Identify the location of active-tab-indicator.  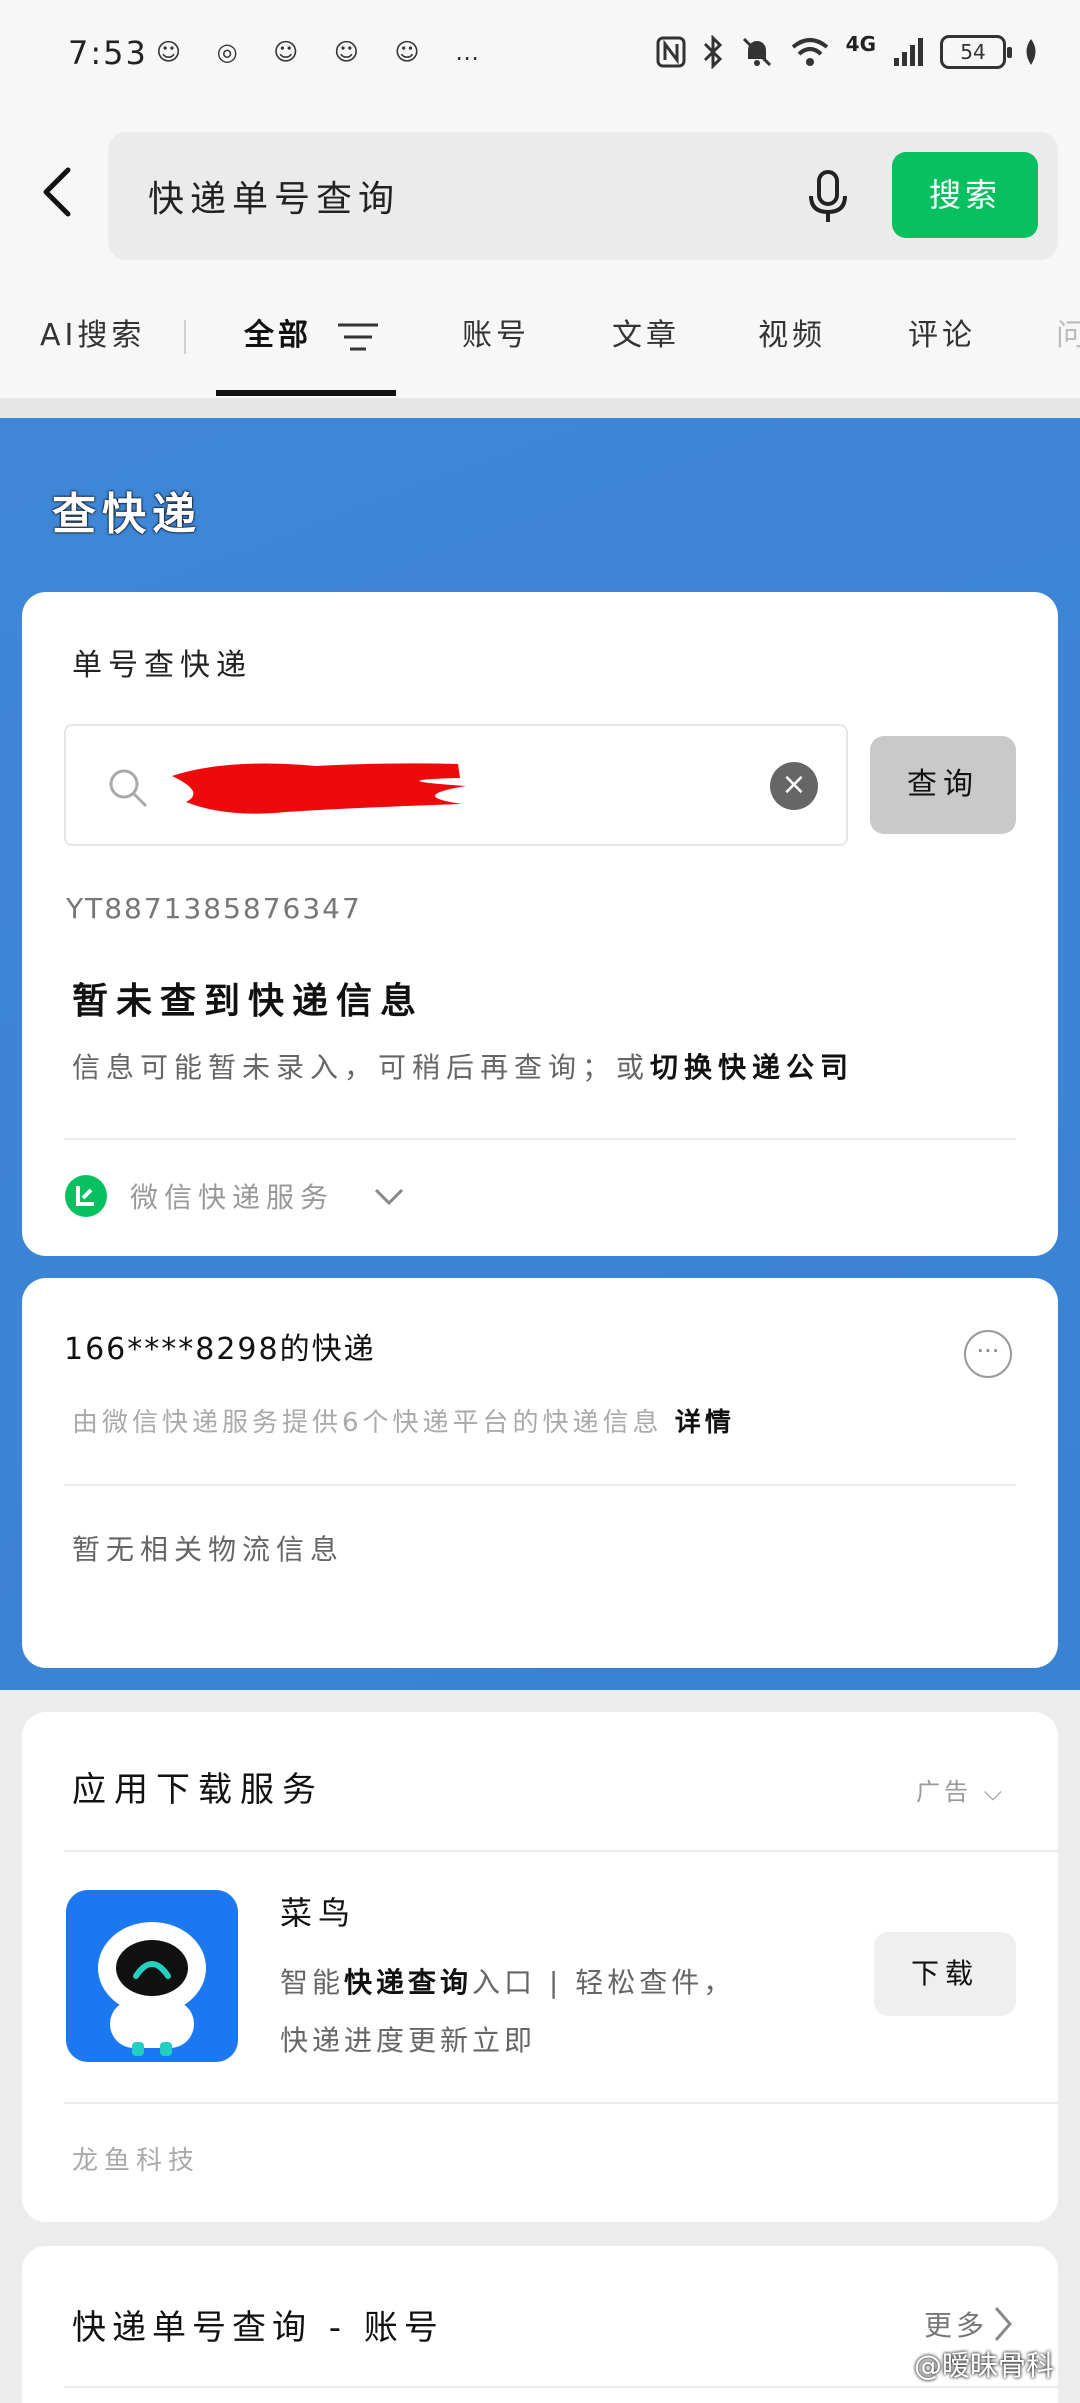
(306, 393).